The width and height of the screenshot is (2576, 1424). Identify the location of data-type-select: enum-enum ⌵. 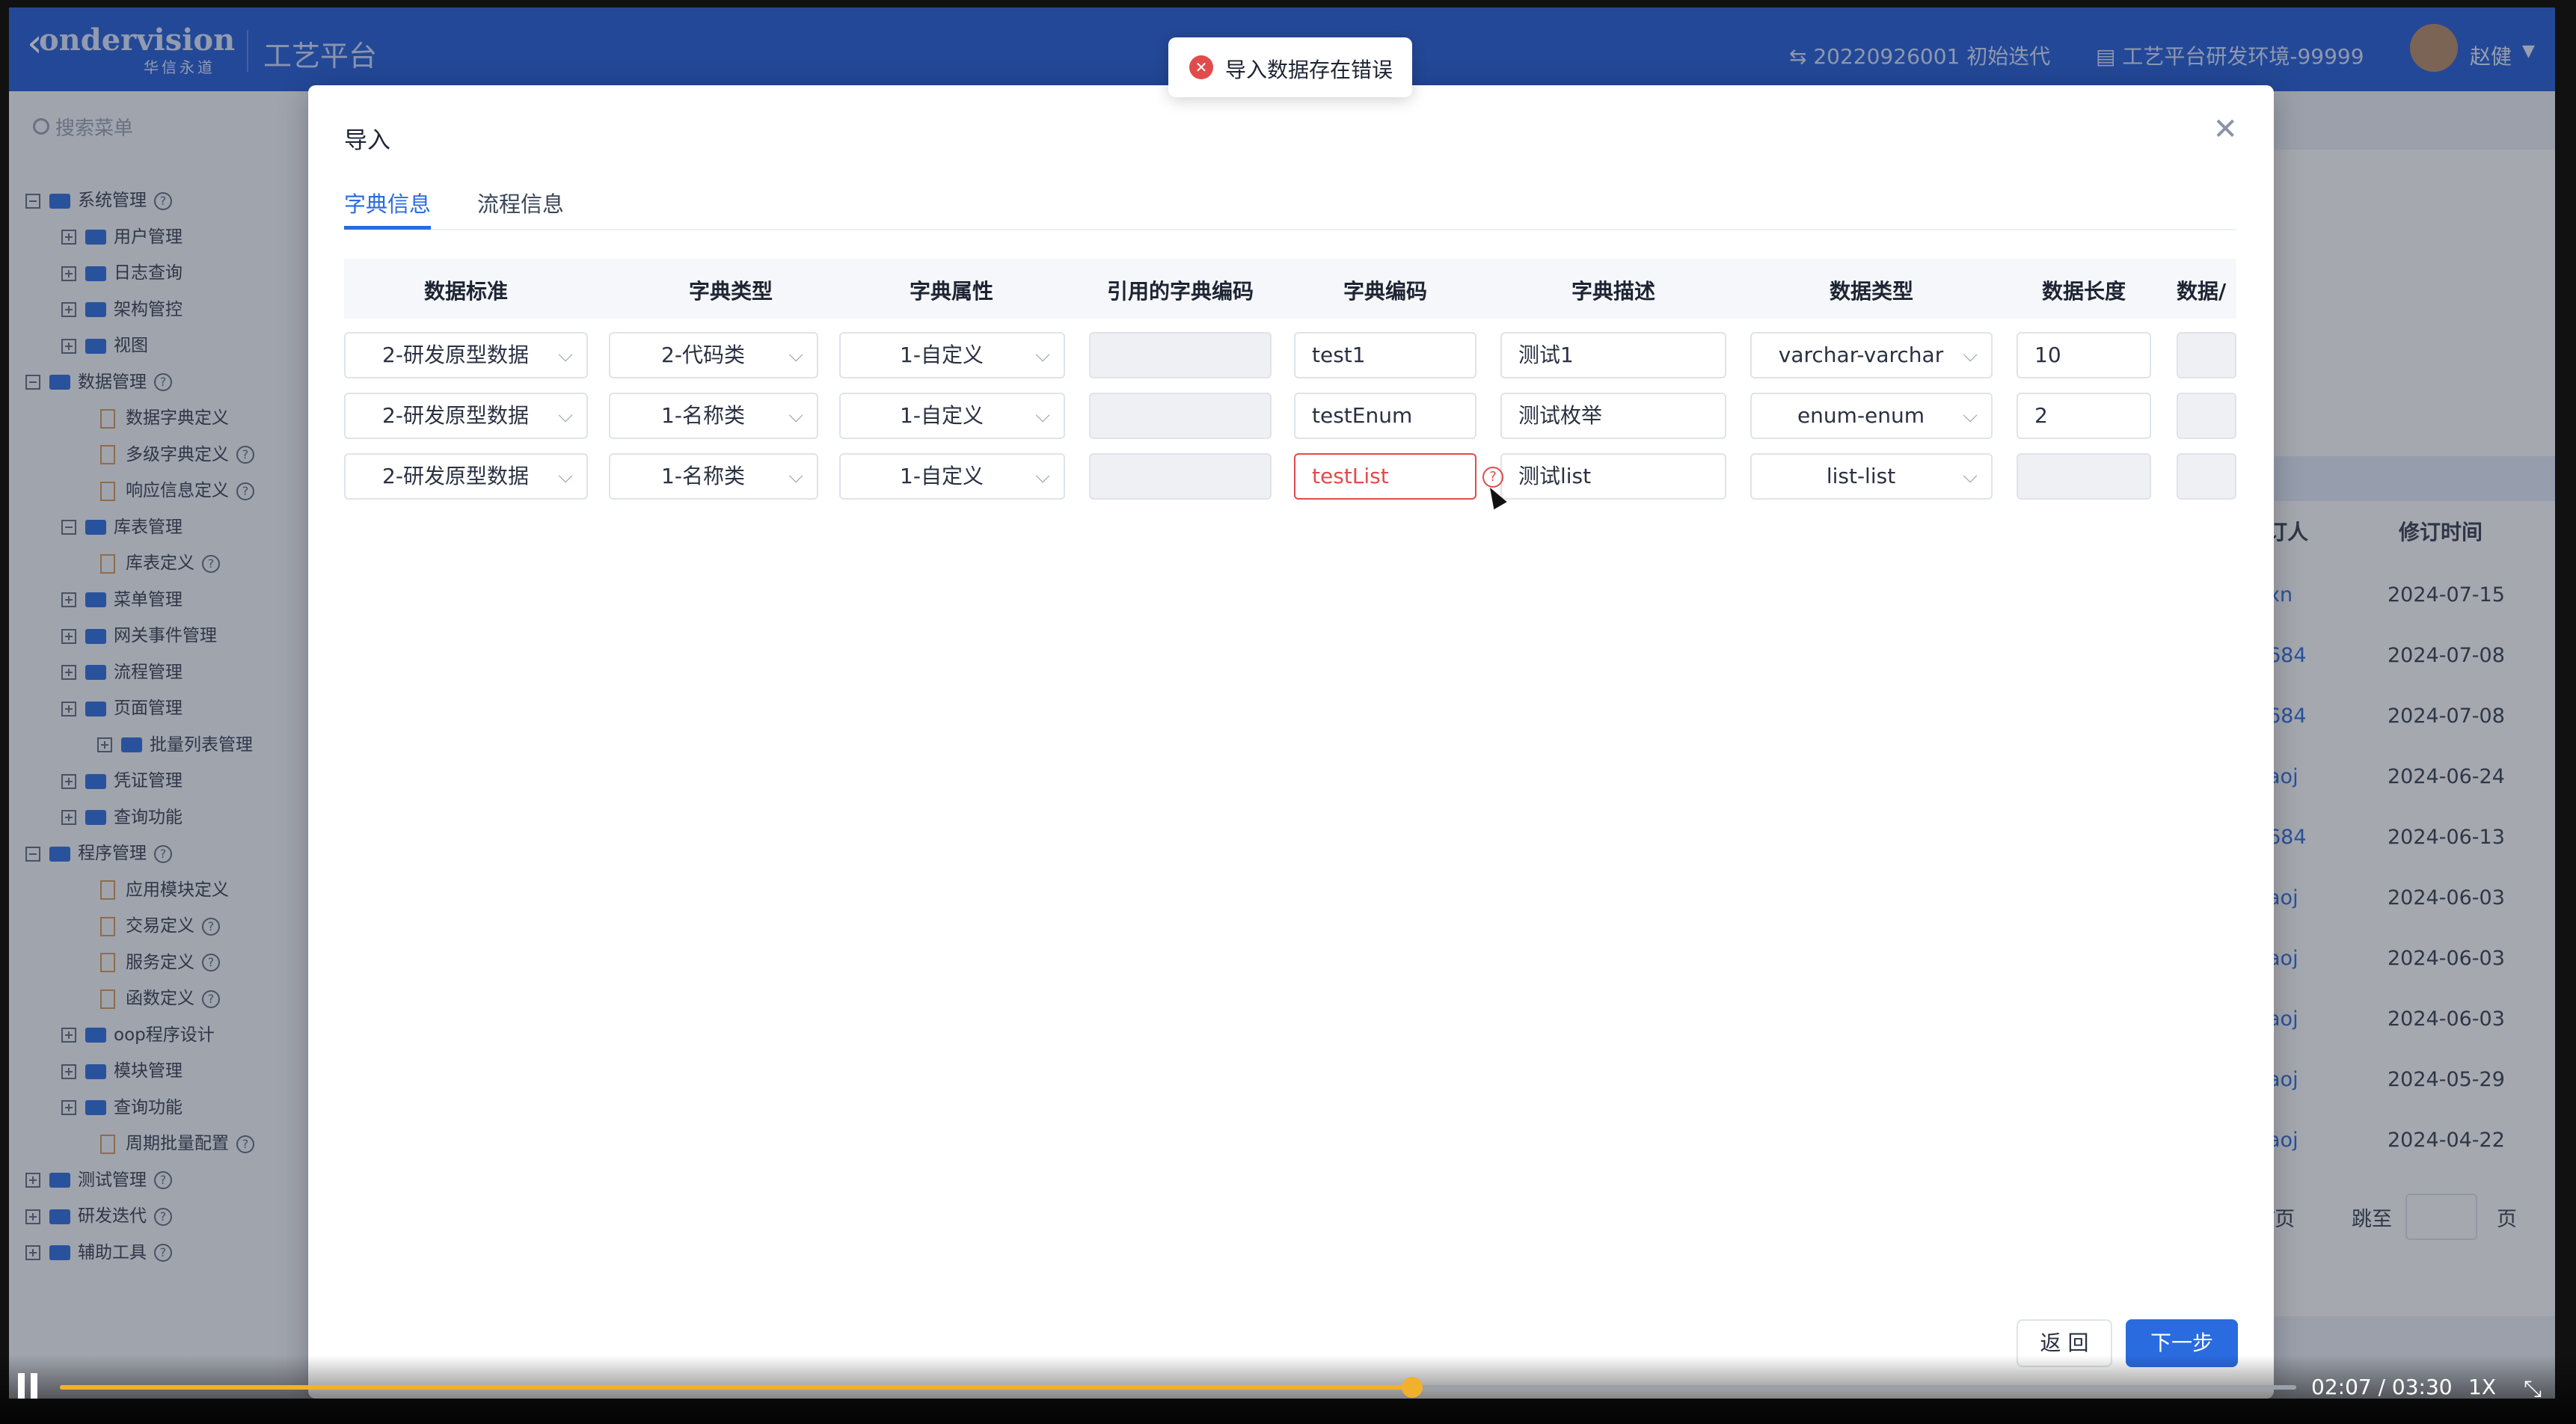
(1871, 416).